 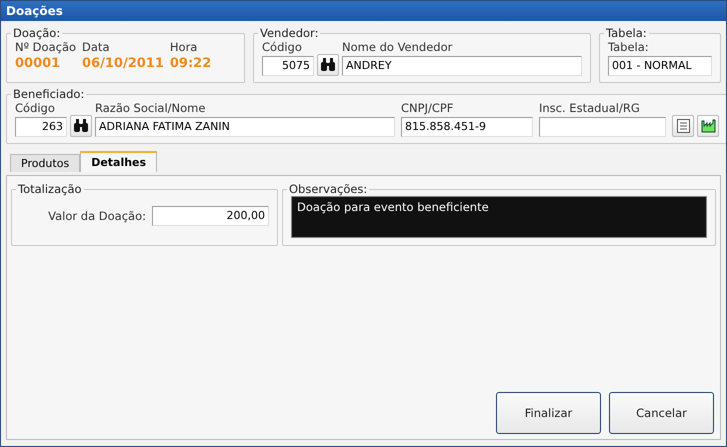 I want to click on field-label: Valor da Doação:, so click(x=97, y=216).